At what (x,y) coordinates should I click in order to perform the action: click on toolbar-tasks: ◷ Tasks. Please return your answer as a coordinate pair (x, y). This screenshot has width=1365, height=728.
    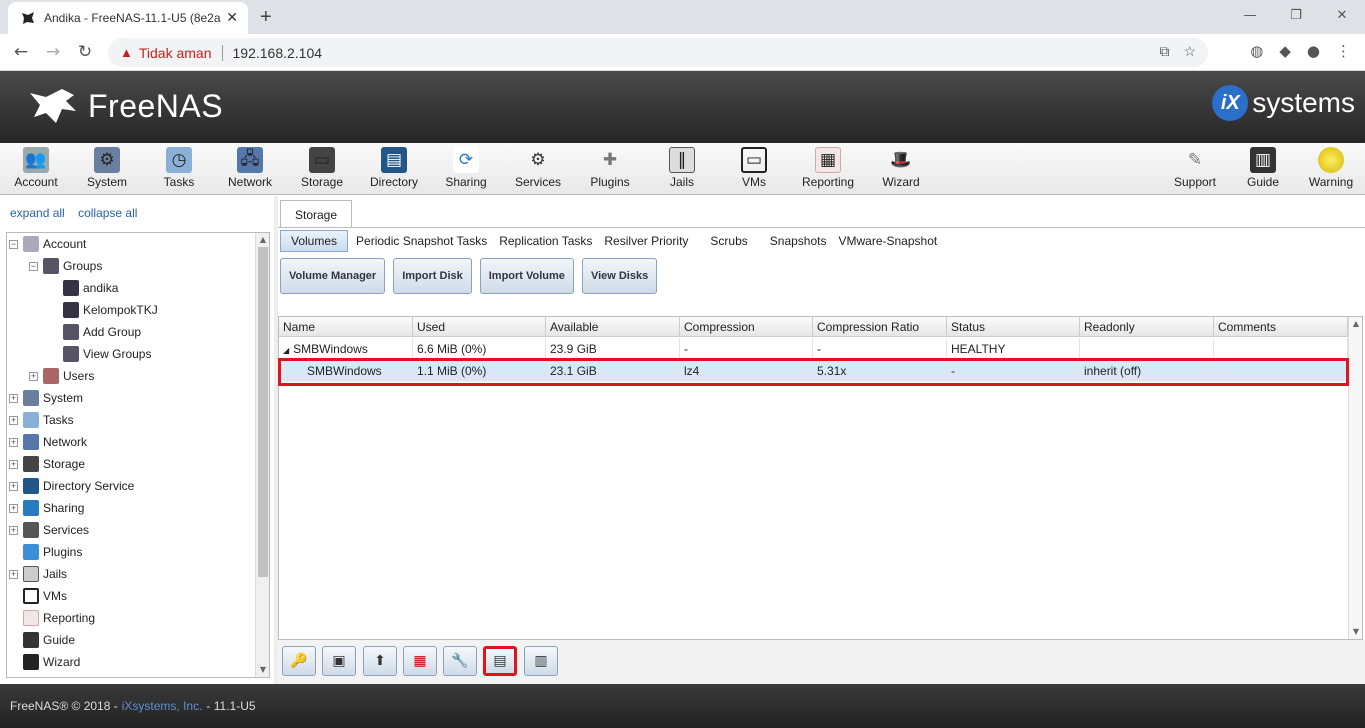
    Looking at the image, I should click on (179, 168).